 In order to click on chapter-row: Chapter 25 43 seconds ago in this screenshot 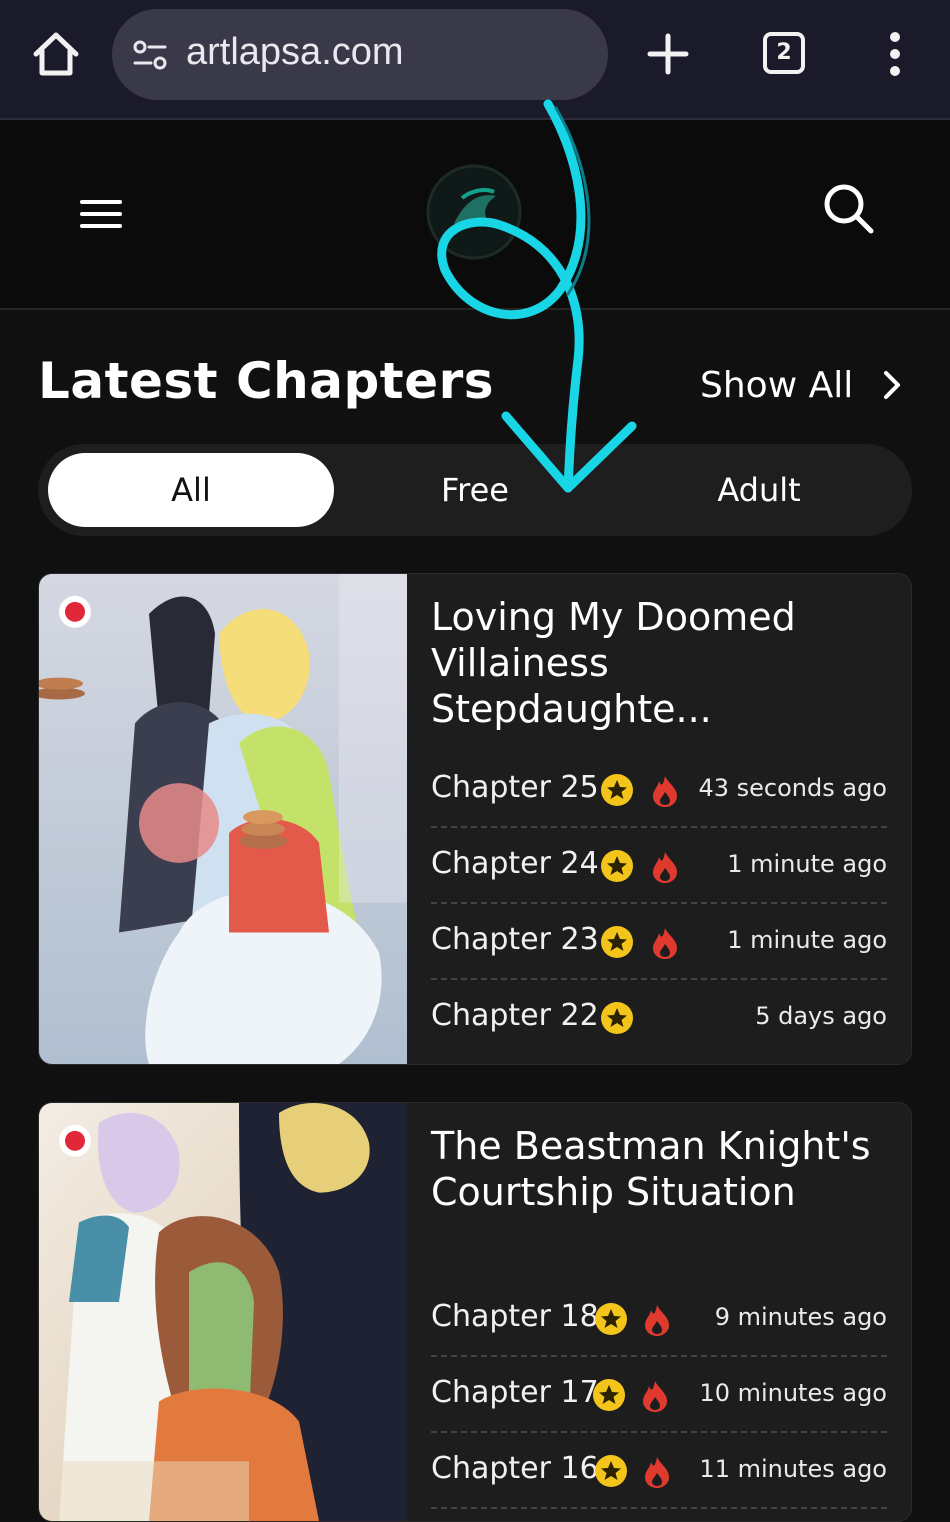, I will do `click(659, 790)`.